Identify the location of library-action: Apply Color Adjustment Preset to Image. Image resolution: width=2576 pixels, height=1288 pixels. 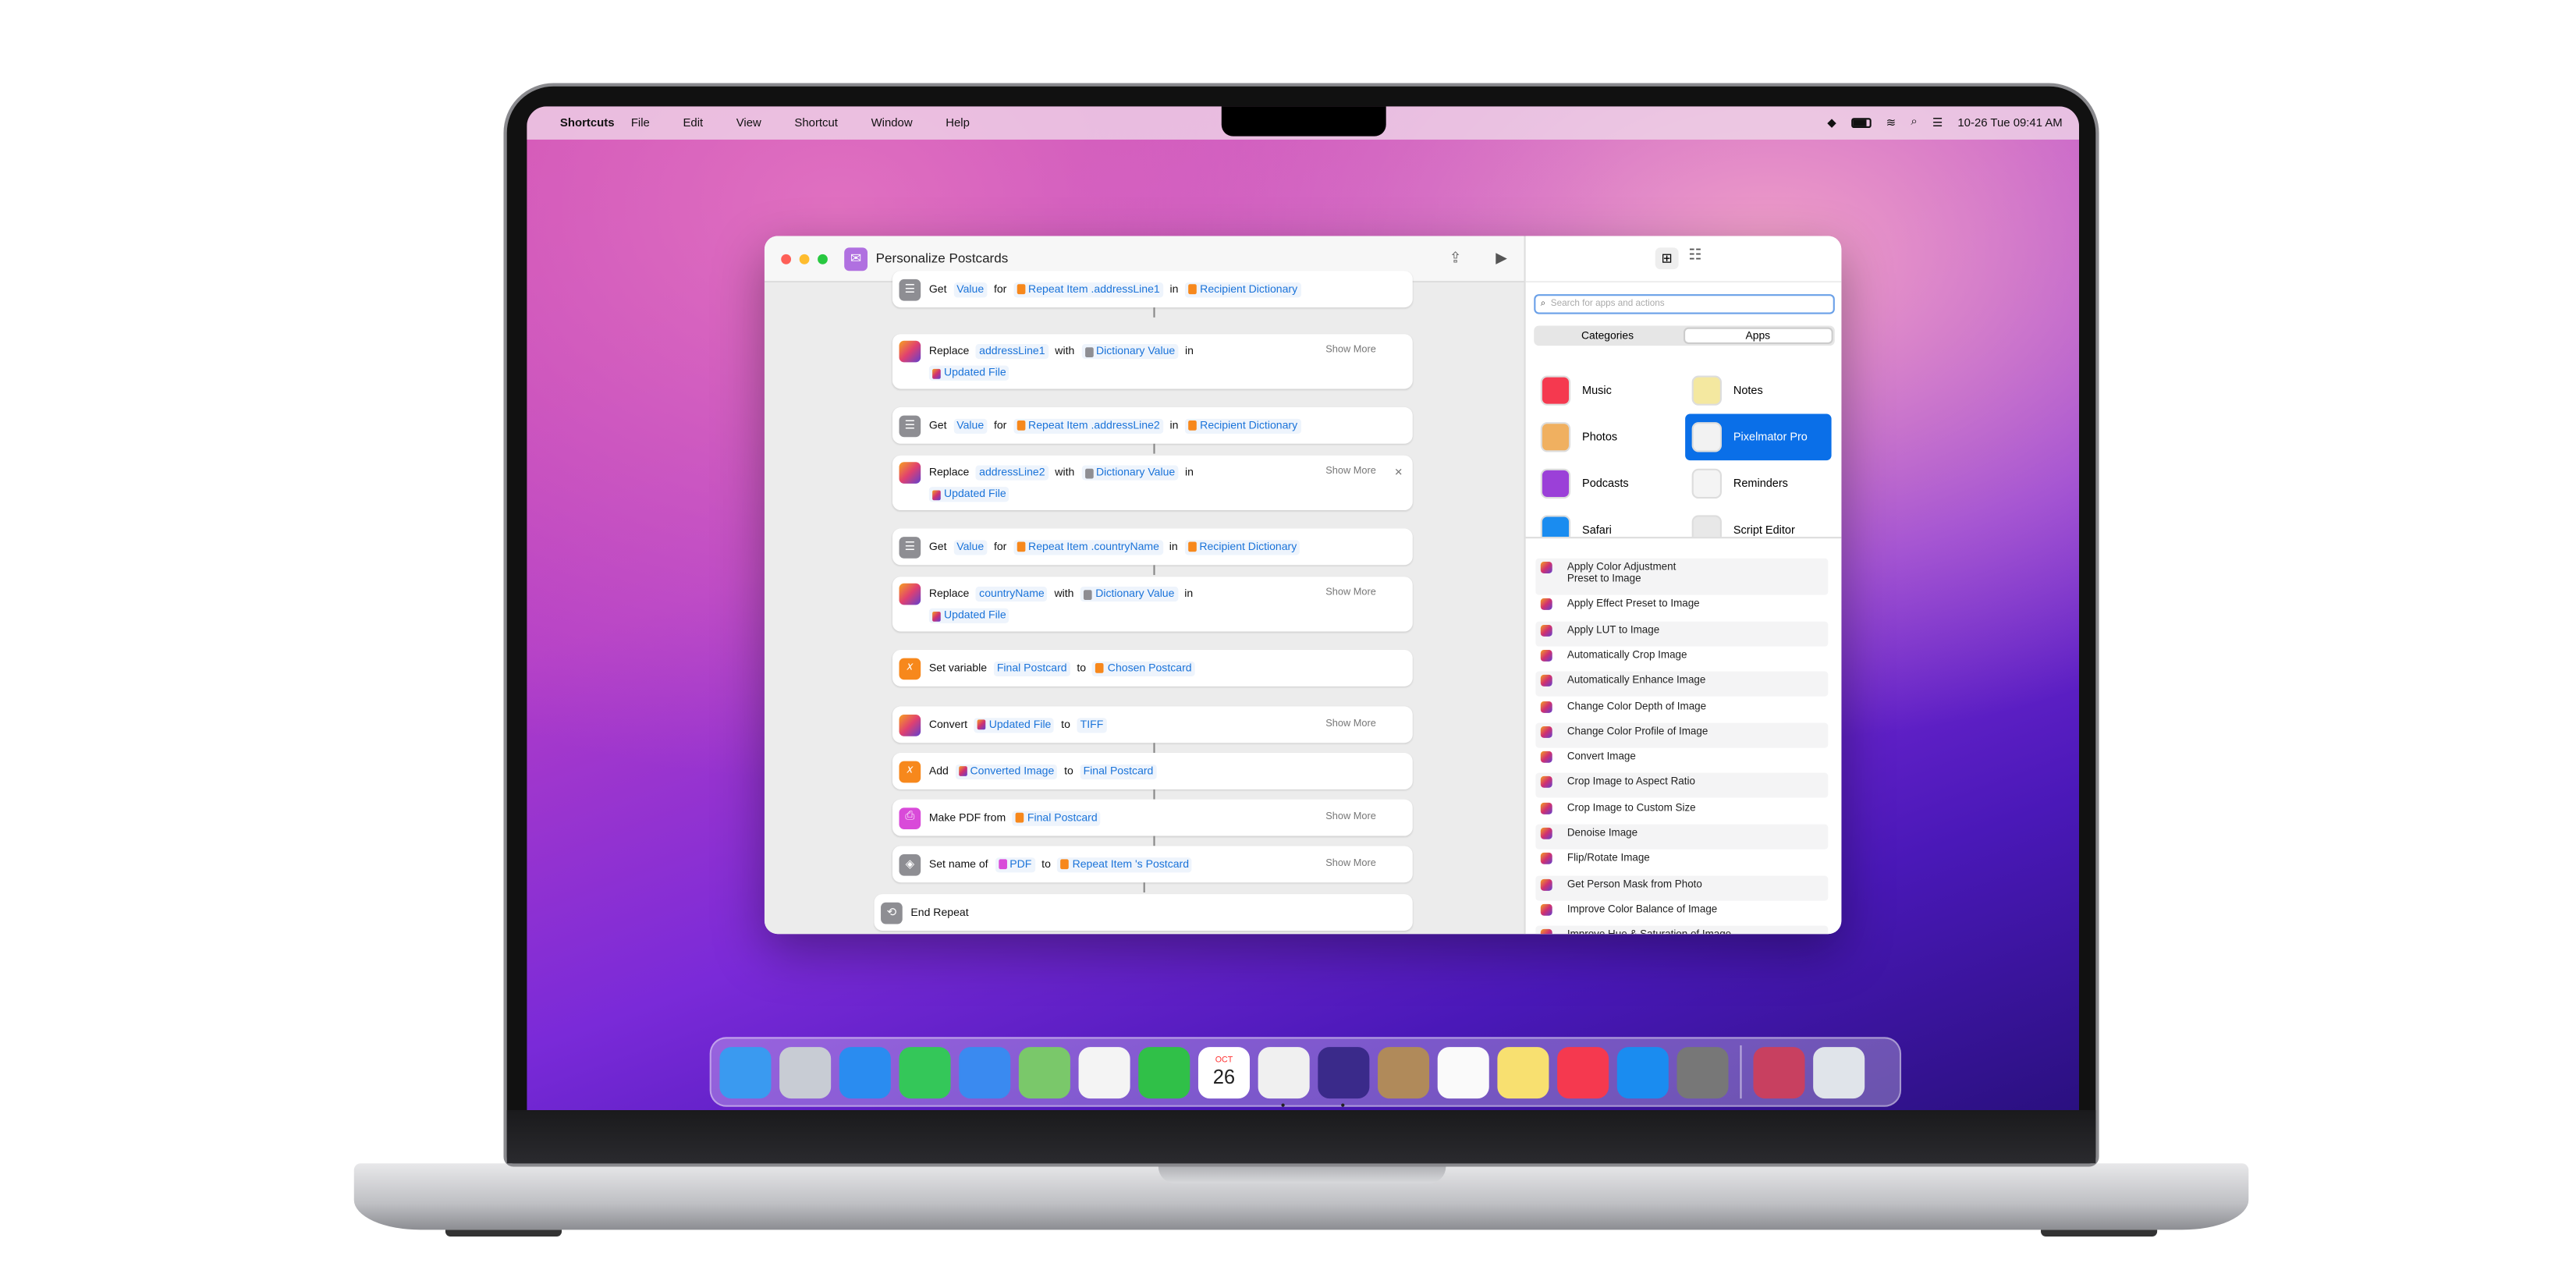
(1682, 576).